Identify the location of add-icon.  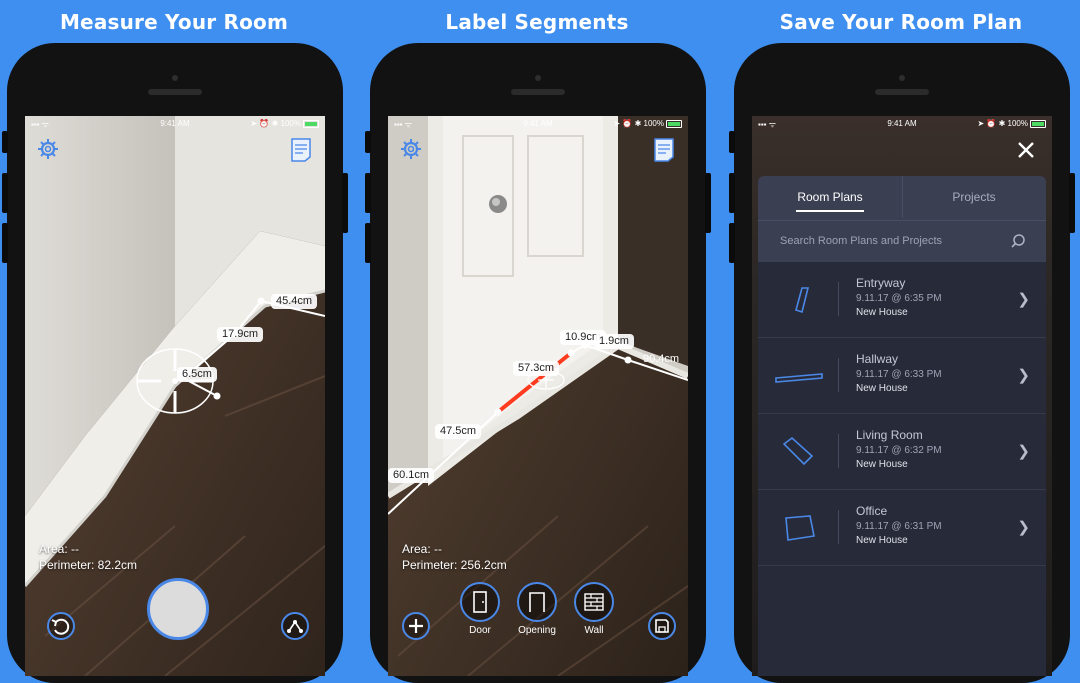
(416, 626).